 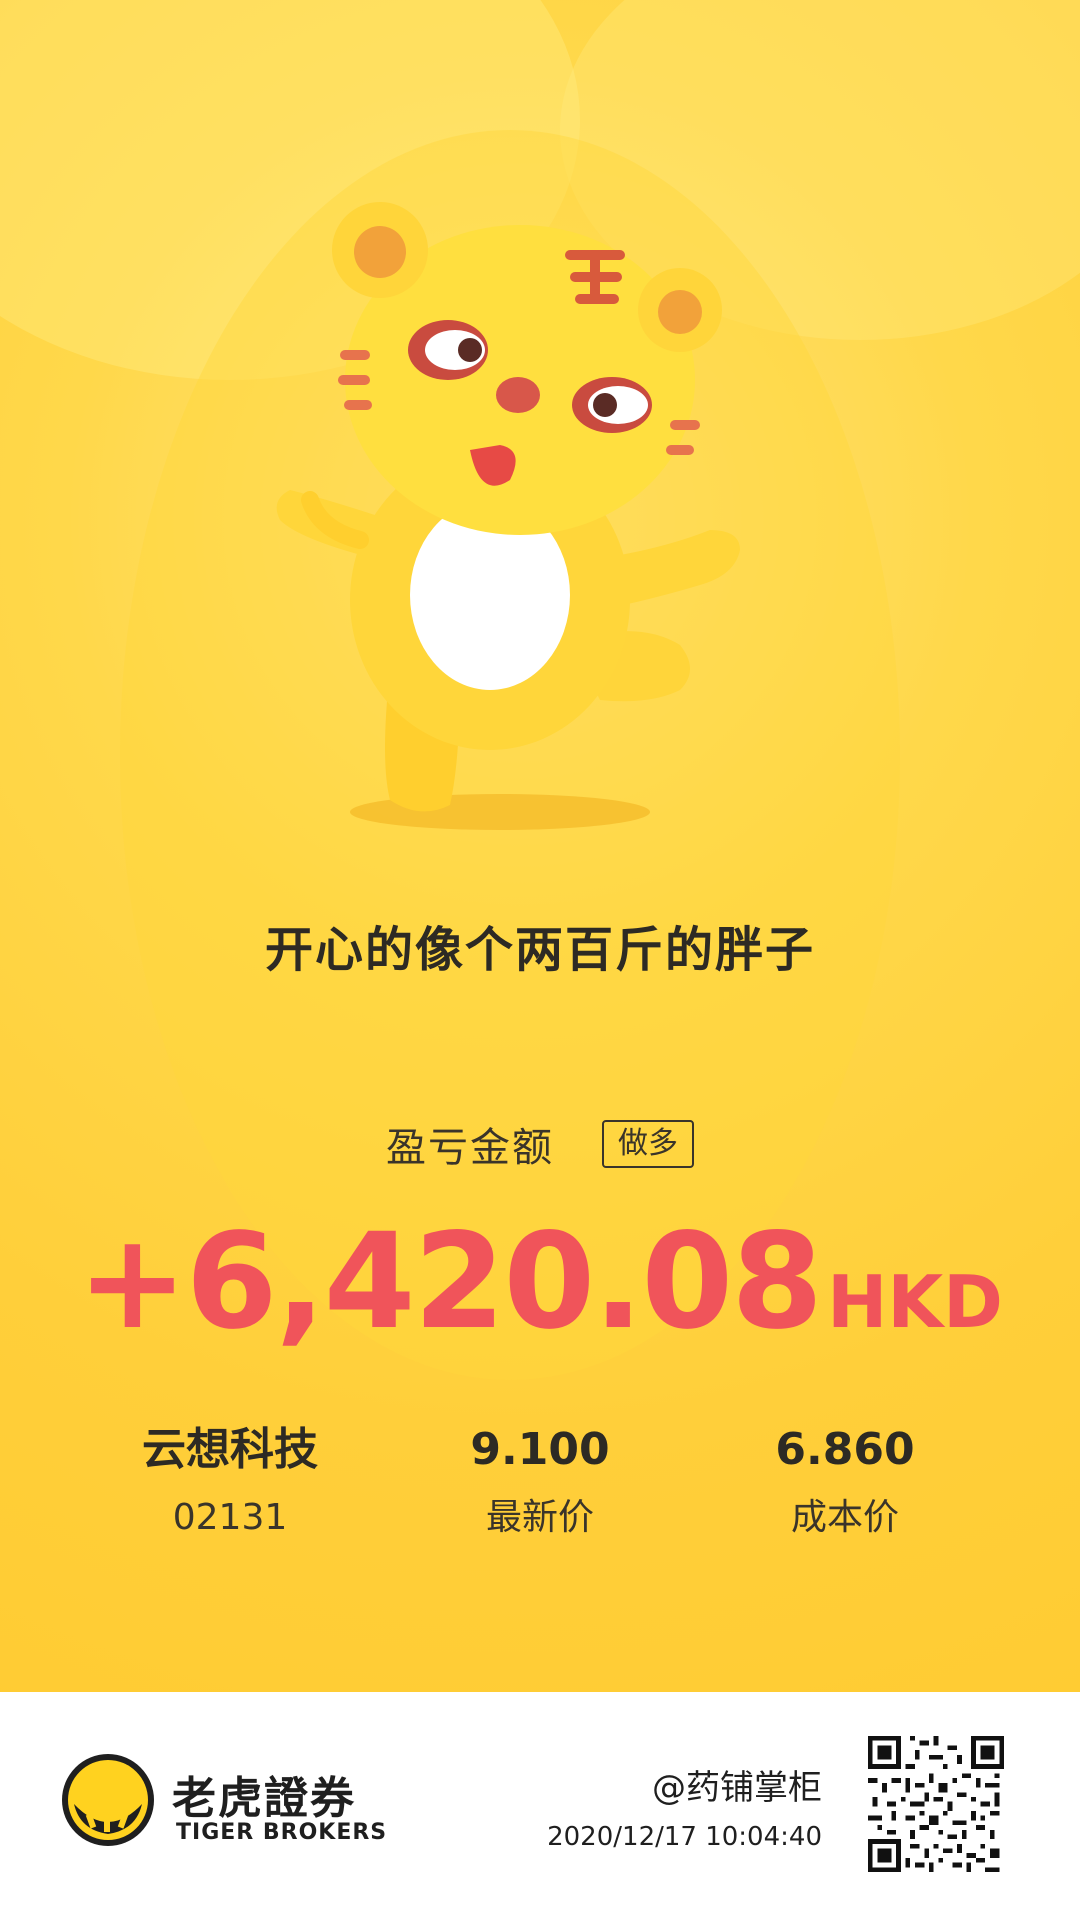 I want to click on position-direction-badge: 做多, so click(x=648, y=1144).